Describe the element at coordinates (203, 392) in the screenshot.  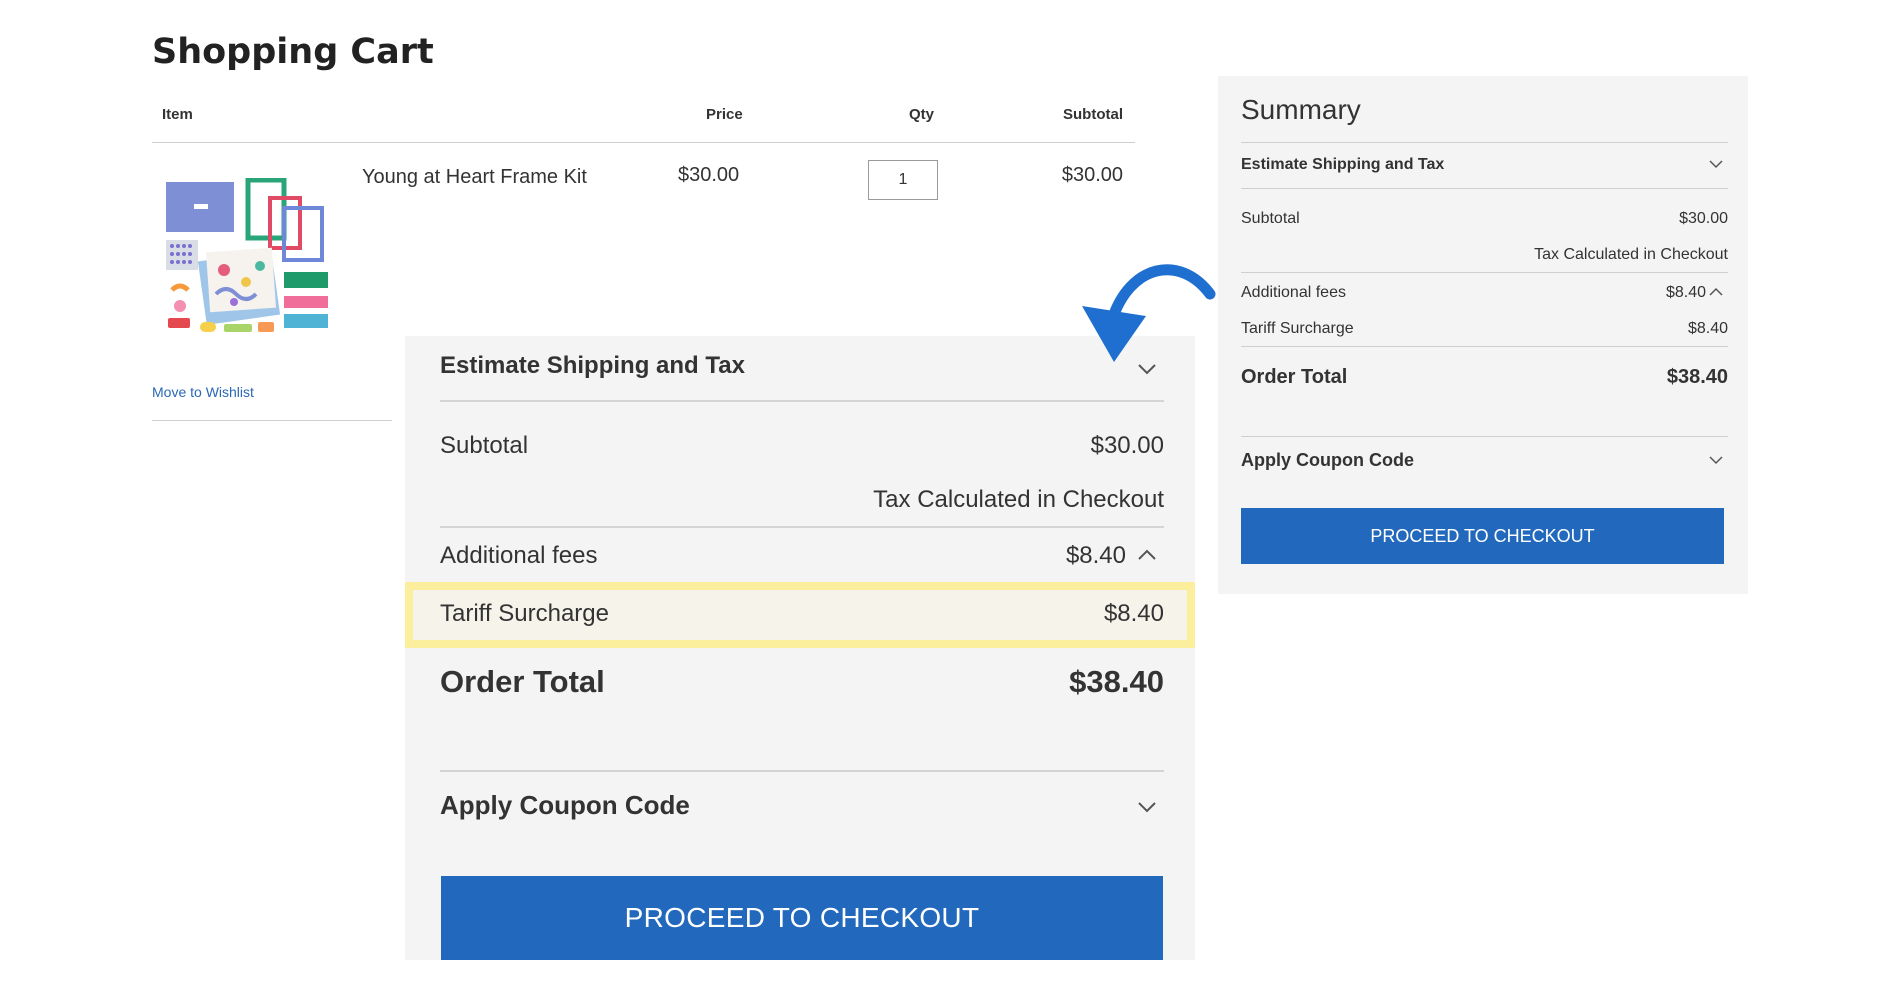
I see `move-to-wishlist-link: Move to Wishlist` at that location.